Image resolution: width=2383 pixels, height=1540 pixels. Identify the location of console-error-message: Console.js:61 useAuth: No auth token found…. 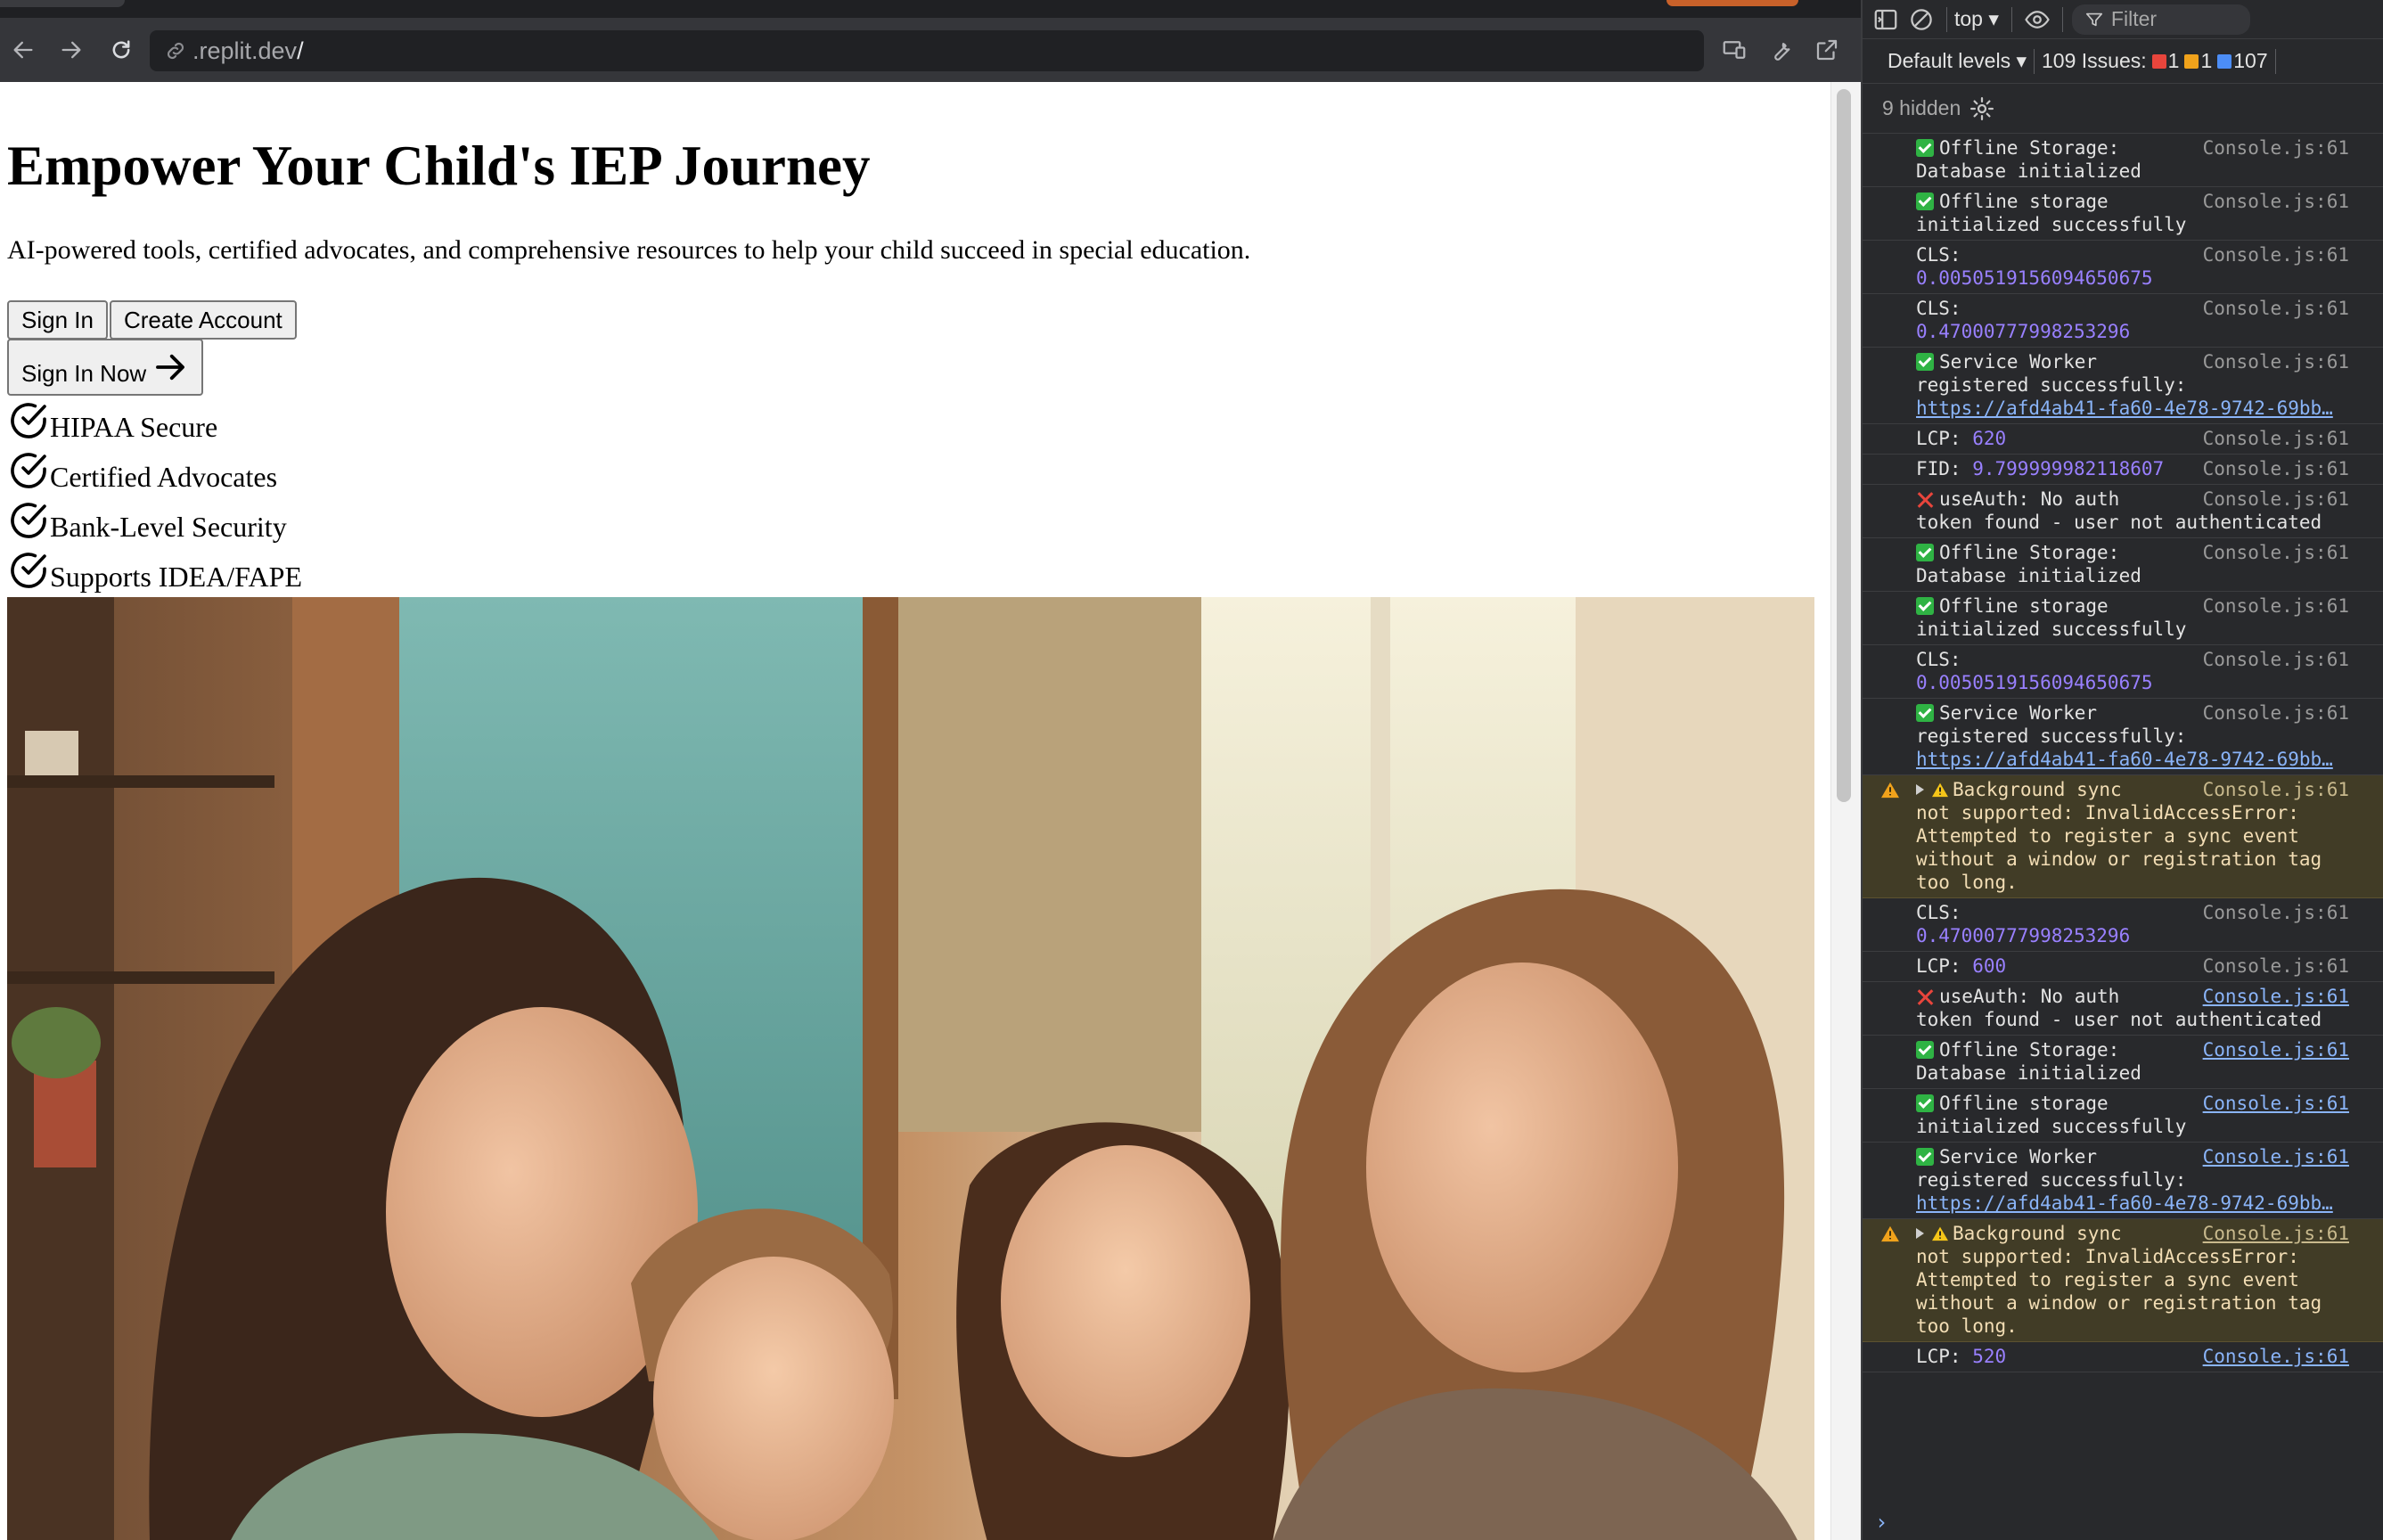
(2123, 1009).